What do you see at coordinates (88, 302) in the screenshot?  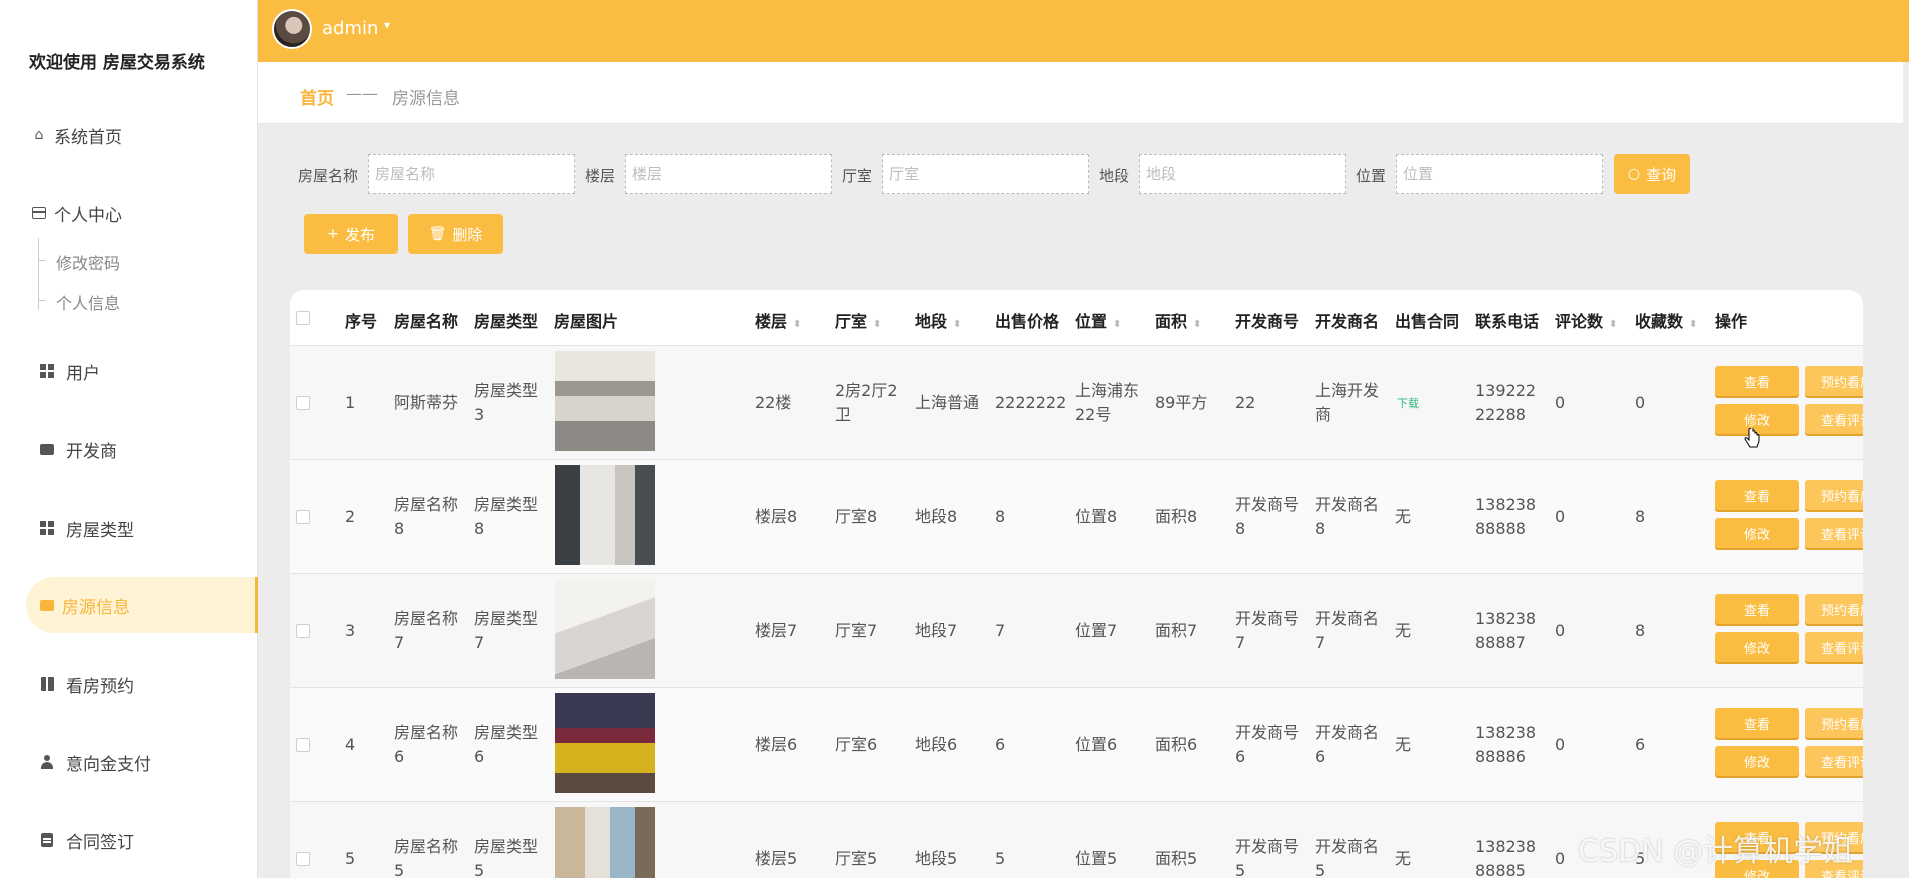 I see `sidebar-subitem-personal-info: 个人信息` at bounding box center [88, 302].